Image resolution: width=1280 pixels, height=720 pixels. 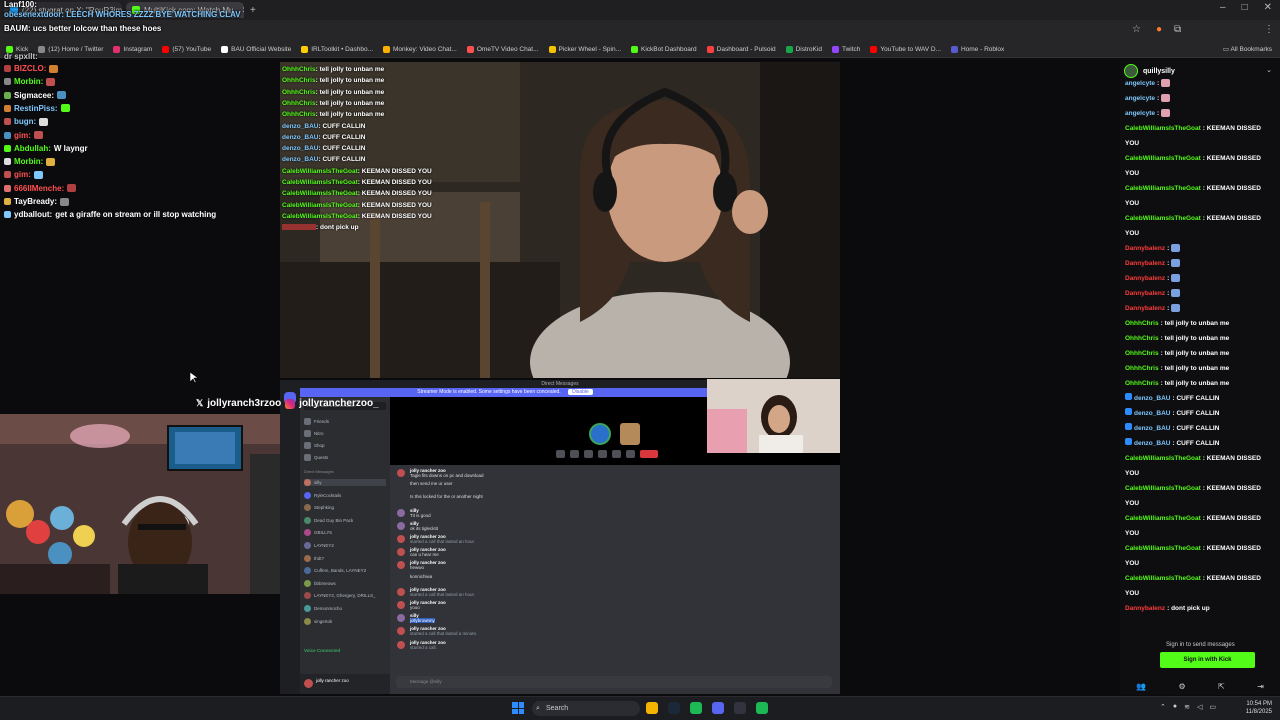 What do you see at coordinates (740, 708) in the screenshot?
I see `obs-icon` at bounding box center [740, 708].